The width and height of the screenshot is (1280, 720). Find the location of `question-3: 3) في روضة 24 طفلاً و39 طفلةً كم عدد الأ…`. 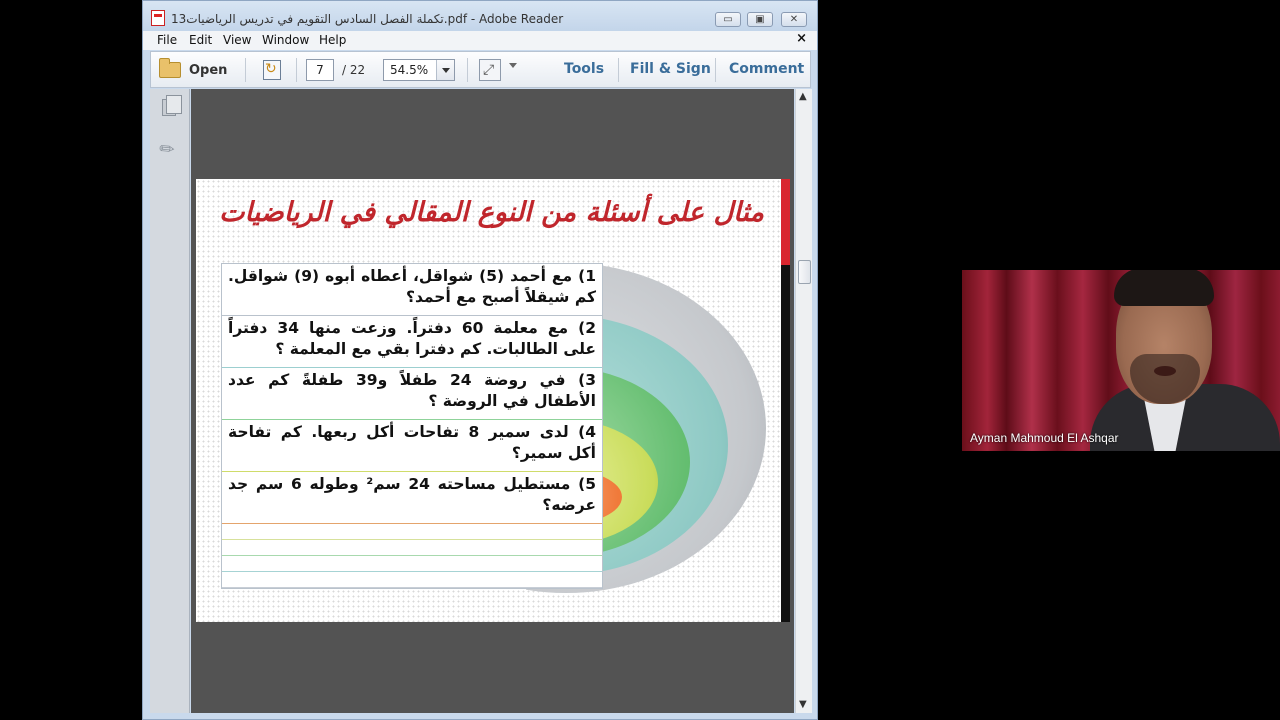

question-3: 3) في روضة 24 طفلاً و39 طفلةً كم عدد الأ… is located at coordinates (412, 394).